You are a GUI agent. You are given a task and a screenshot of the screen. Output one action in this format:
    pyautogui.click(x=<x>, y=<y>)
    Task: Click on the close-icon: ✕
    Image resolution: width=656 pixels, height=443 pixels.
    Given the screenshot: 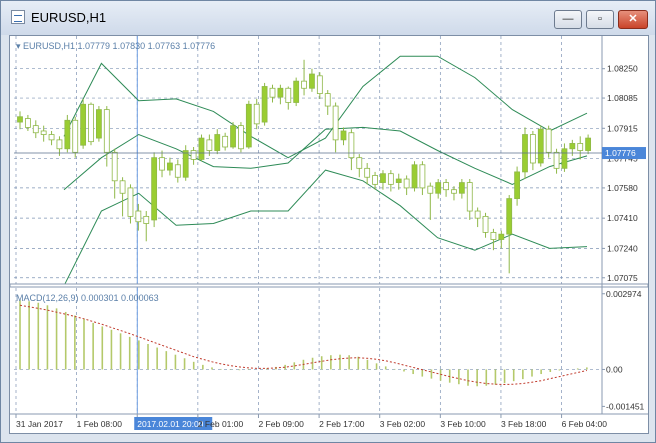 What is the action you would take?
    pyautogui.click(x=633, y=19)
    